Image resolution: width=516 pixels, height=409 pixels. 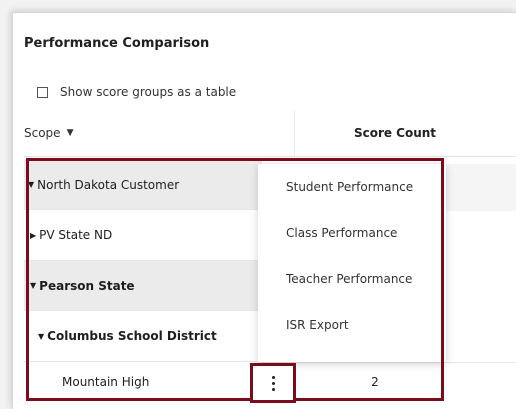 I want to click on score-header-label: Score Count, so click(x=395, y=133).